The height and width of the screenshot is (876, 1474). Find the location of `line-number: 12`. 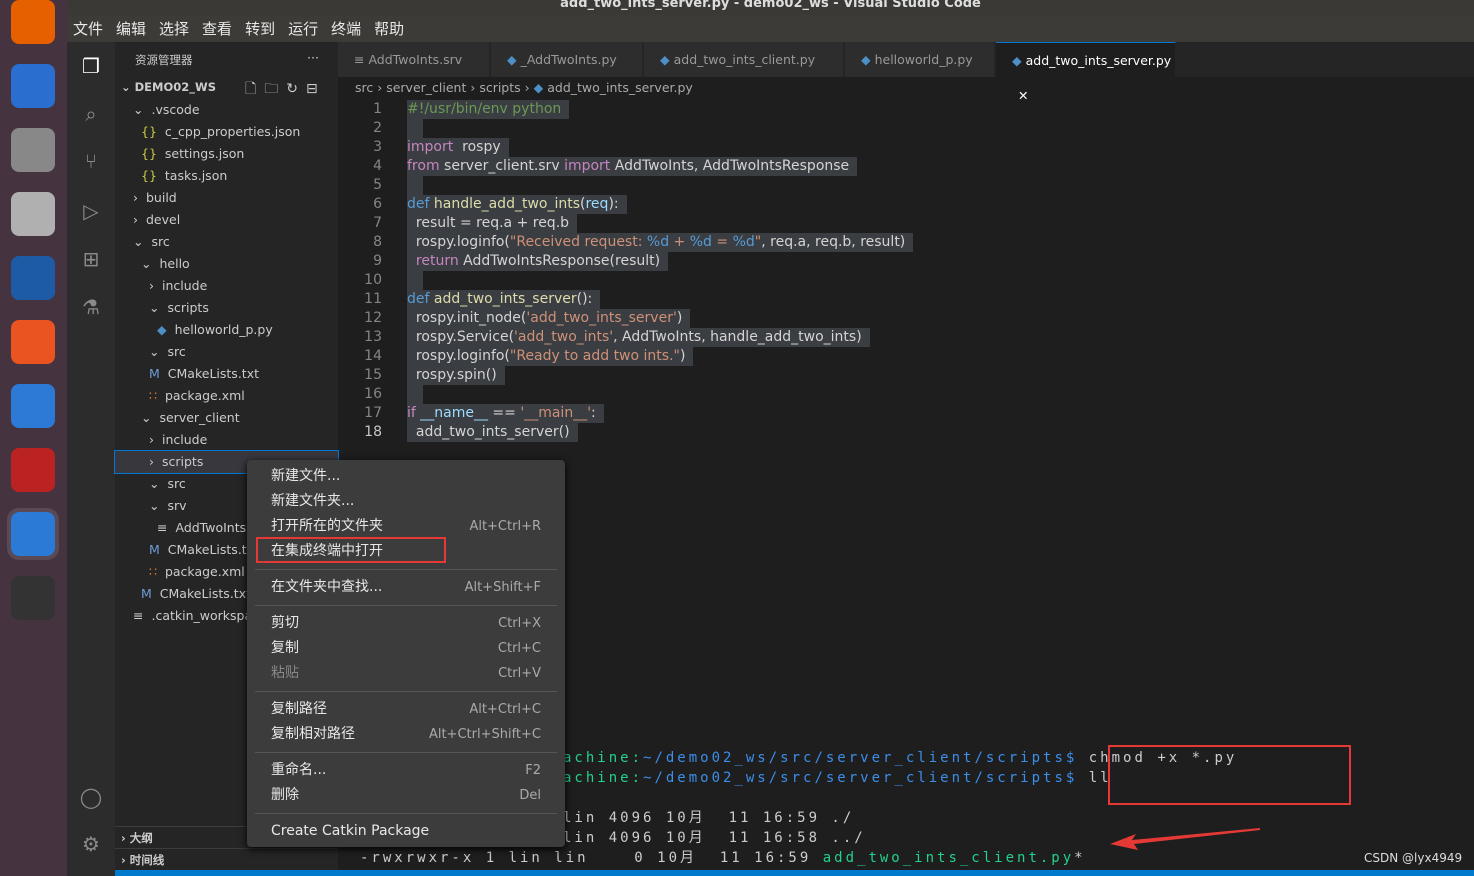

line-number: 12 is located at coordinates (373, 318).